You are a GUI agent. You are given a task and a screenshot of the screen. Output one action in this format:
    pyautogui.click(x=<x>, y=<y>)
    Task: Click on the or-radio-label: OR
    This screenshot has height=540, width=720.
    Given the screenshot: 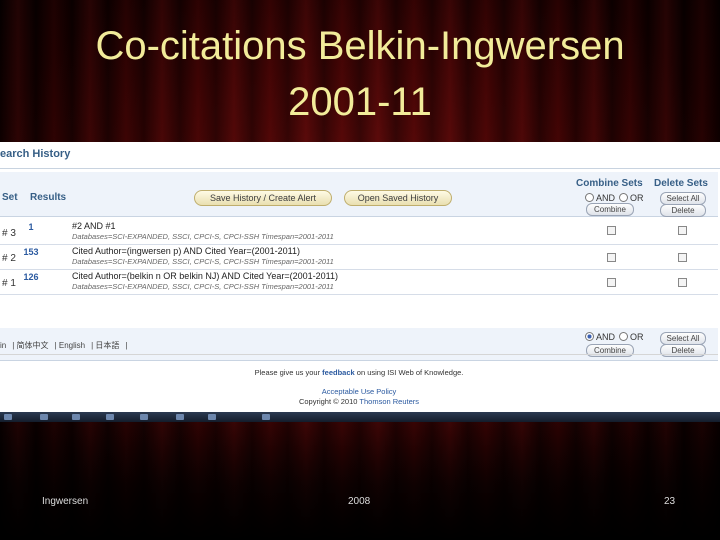 What is the action you would take?
    pyautogui.click(x=637, y=198)
    